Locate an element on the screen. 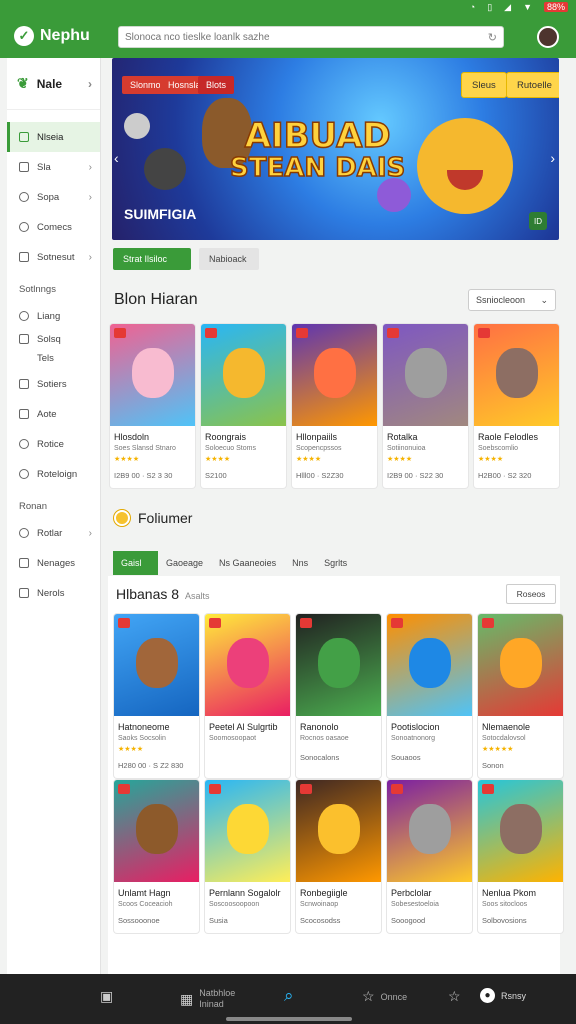  nav-star: ☆ Onnce is located at coordinates (384, 996).